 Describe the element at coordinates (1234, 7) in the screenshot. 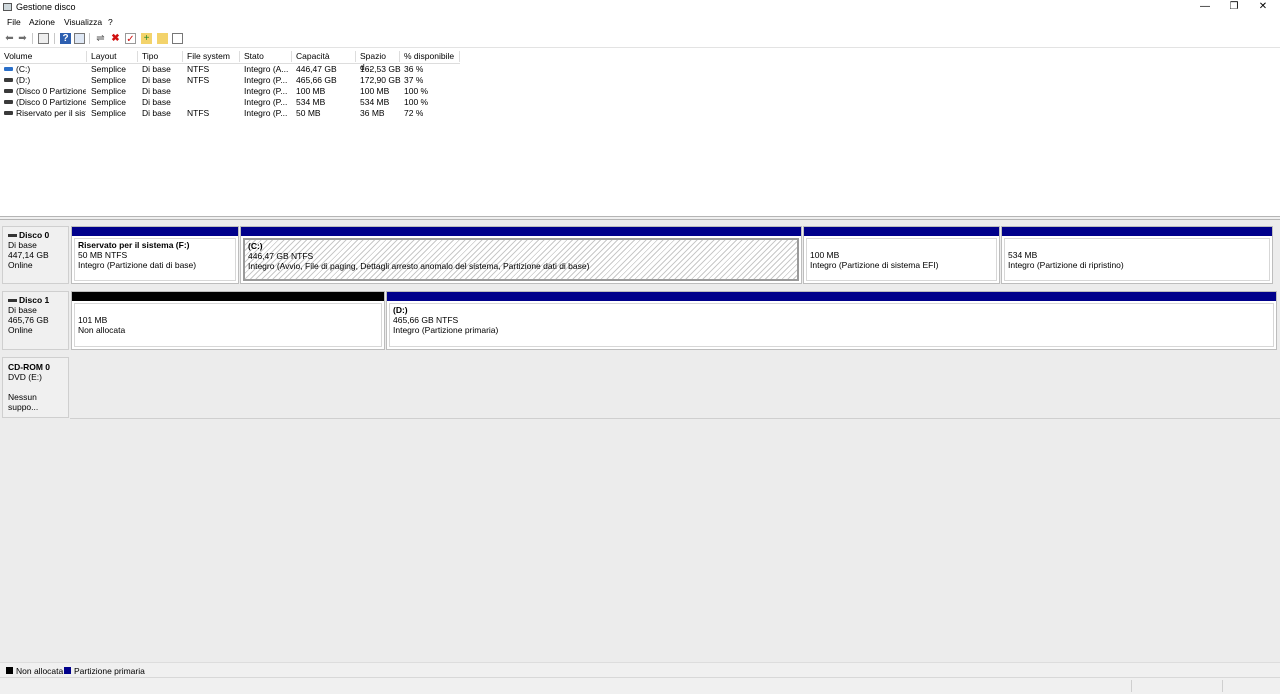

I see `restore-button: ❐` at that location.